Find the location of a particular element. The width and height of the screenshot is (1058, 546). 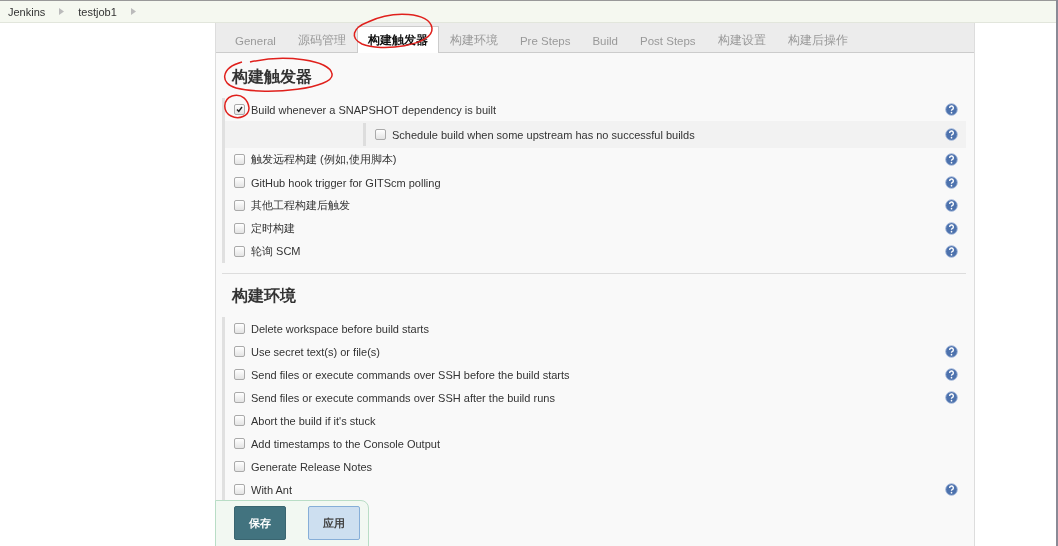

tab: Post Steps is located at coordinates (668, 40).